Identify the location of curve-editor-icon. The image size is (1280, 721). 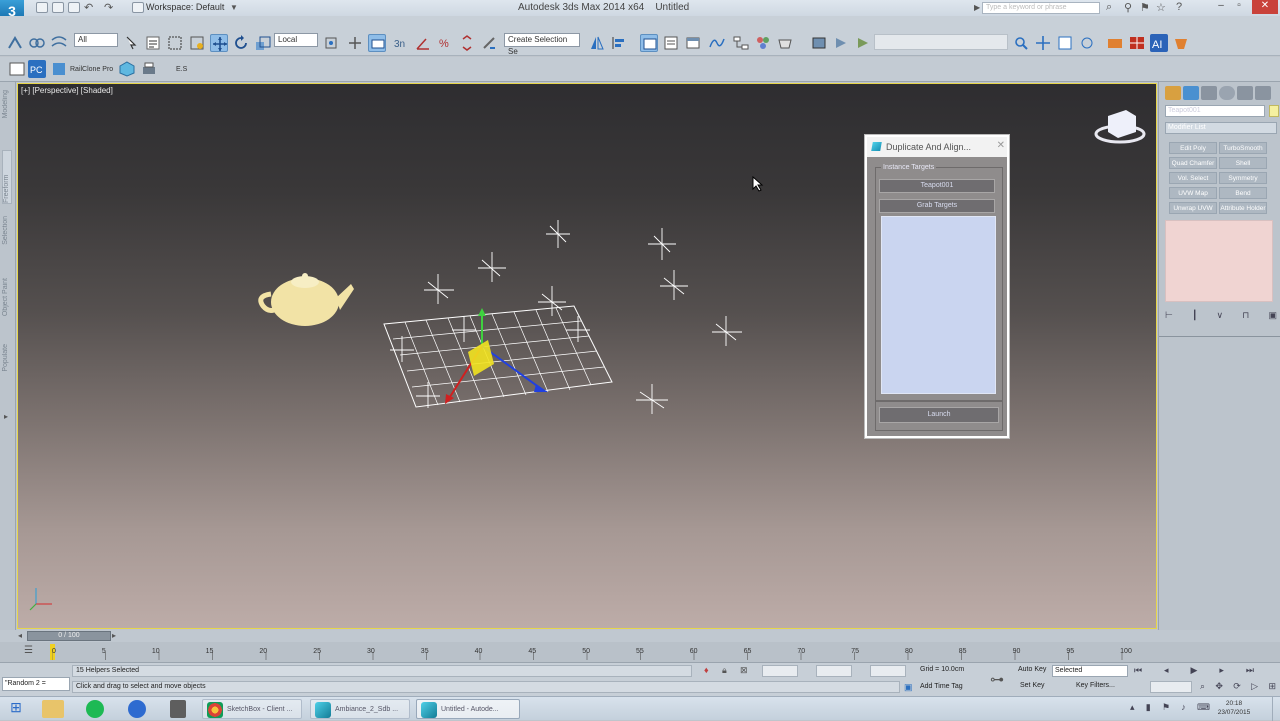
(717, 43).